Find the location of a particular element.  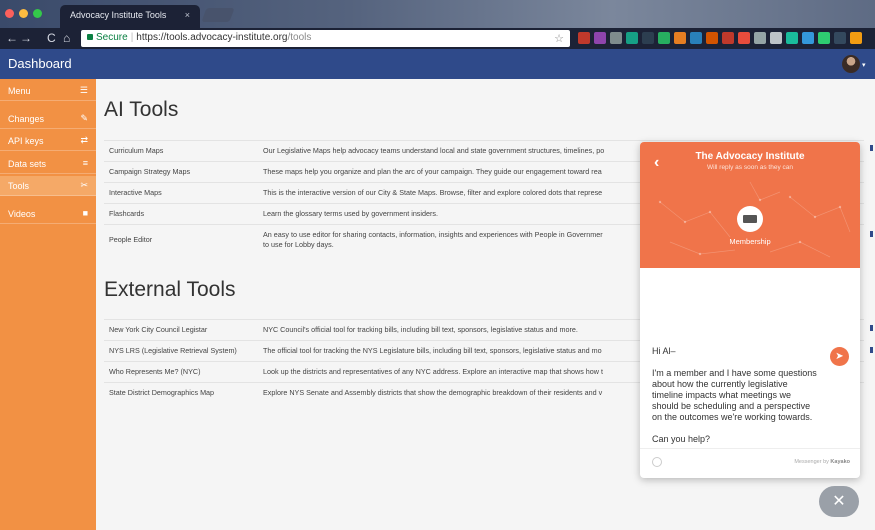

team-label: Membership is located at coordinates (750, 241).